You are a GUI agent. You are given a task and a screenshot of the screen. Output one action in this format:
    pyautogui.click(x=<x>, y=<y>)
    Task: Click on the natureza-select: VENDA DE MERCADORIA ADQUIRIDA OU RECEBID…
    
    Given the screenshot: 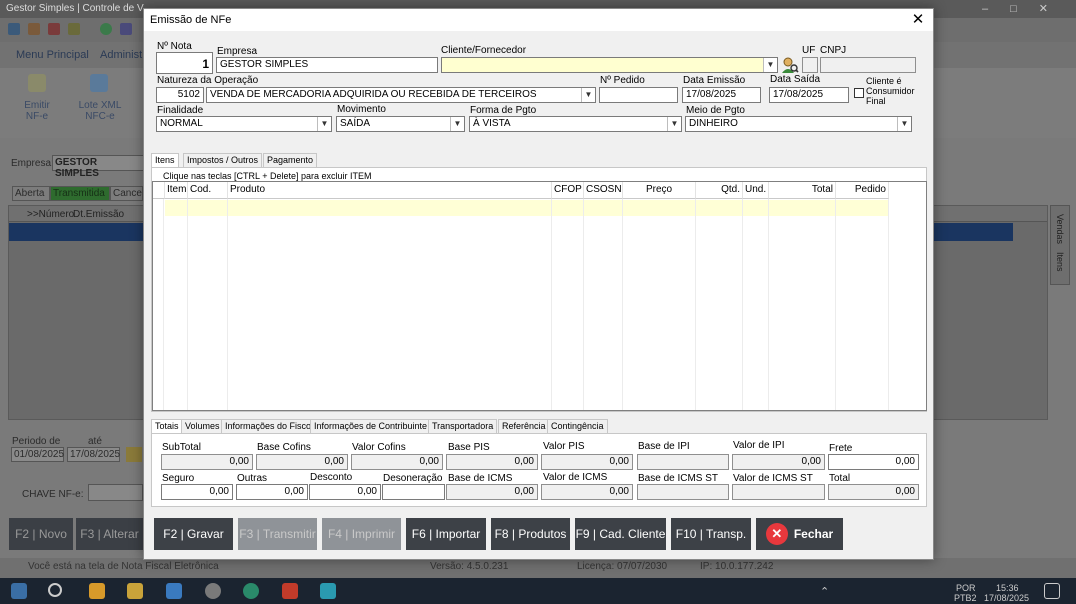 What is the action you would take?
    pyautogui.click(x=401, y=95)
    